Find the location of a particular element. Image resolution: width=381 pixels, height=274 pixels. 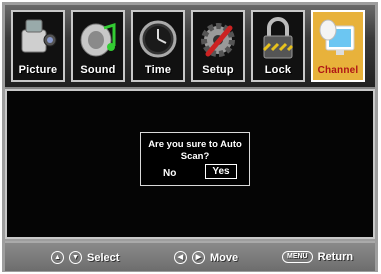

down-arrow-icon: ▼ is located at coordinates (75, 257).